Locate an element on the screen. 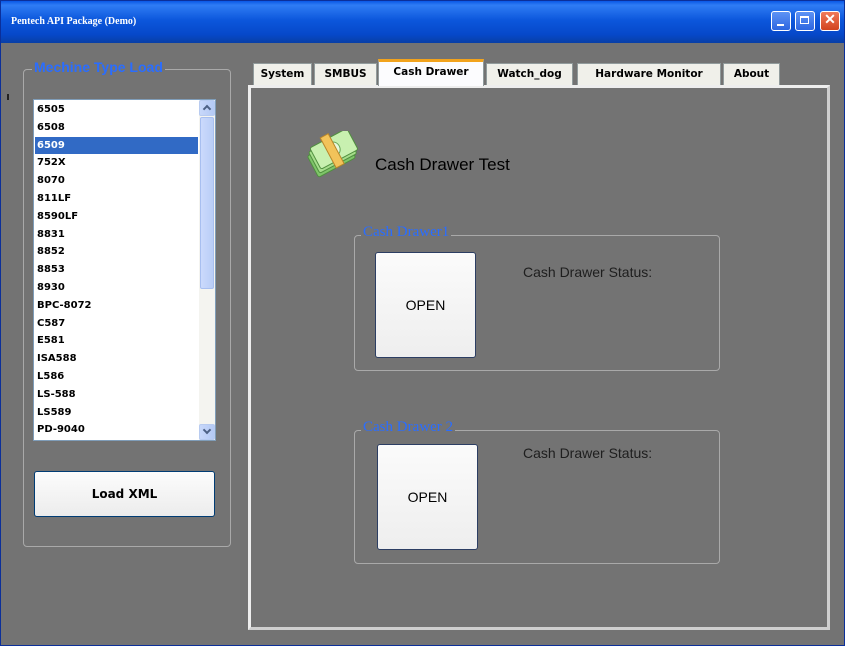 Image resolution: width=847 pixels, height=648 pixels. list-item: 8831 is located at coordinates (116, 235).